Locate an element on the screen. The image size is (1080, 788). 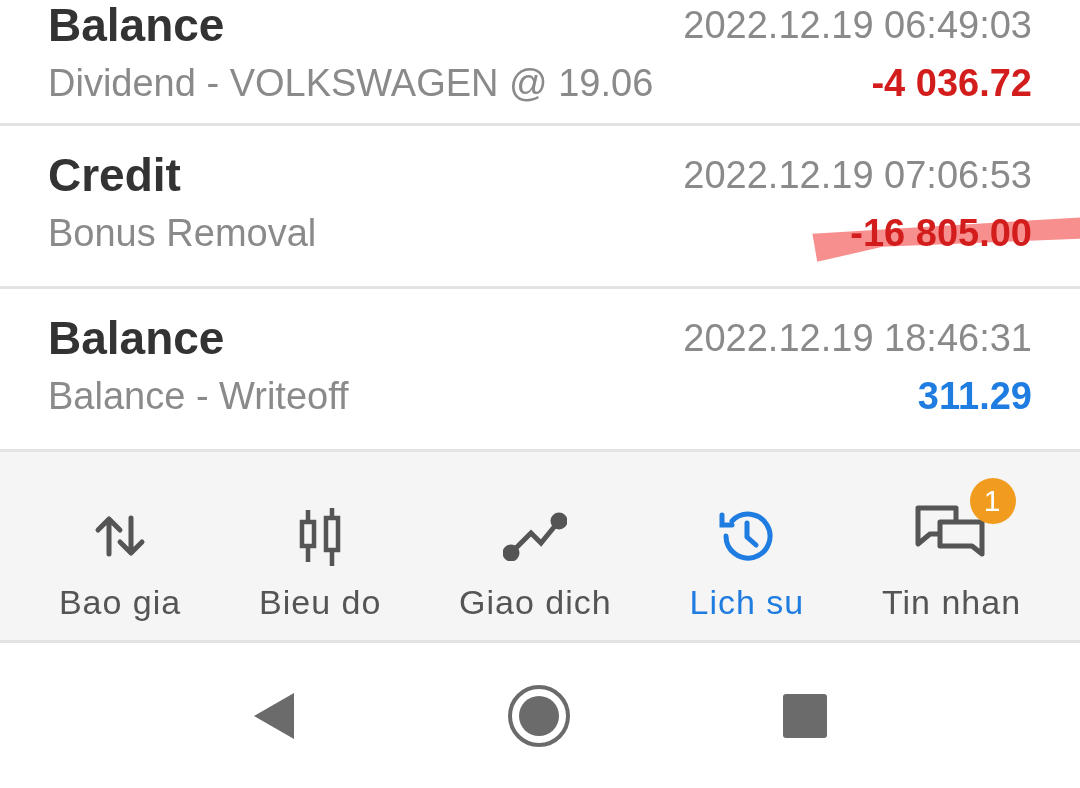
transaction-amount: 311.29 is located at coordinates (974, 396).